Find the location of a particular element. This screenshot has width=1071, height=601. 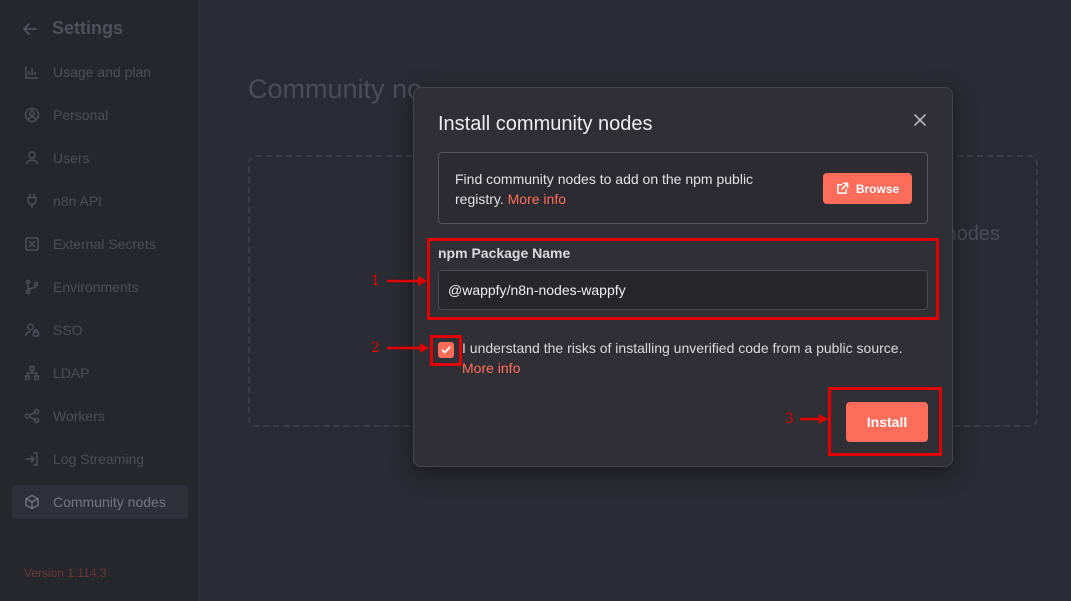

sign-in-icon is located at coordinates (31, 459).